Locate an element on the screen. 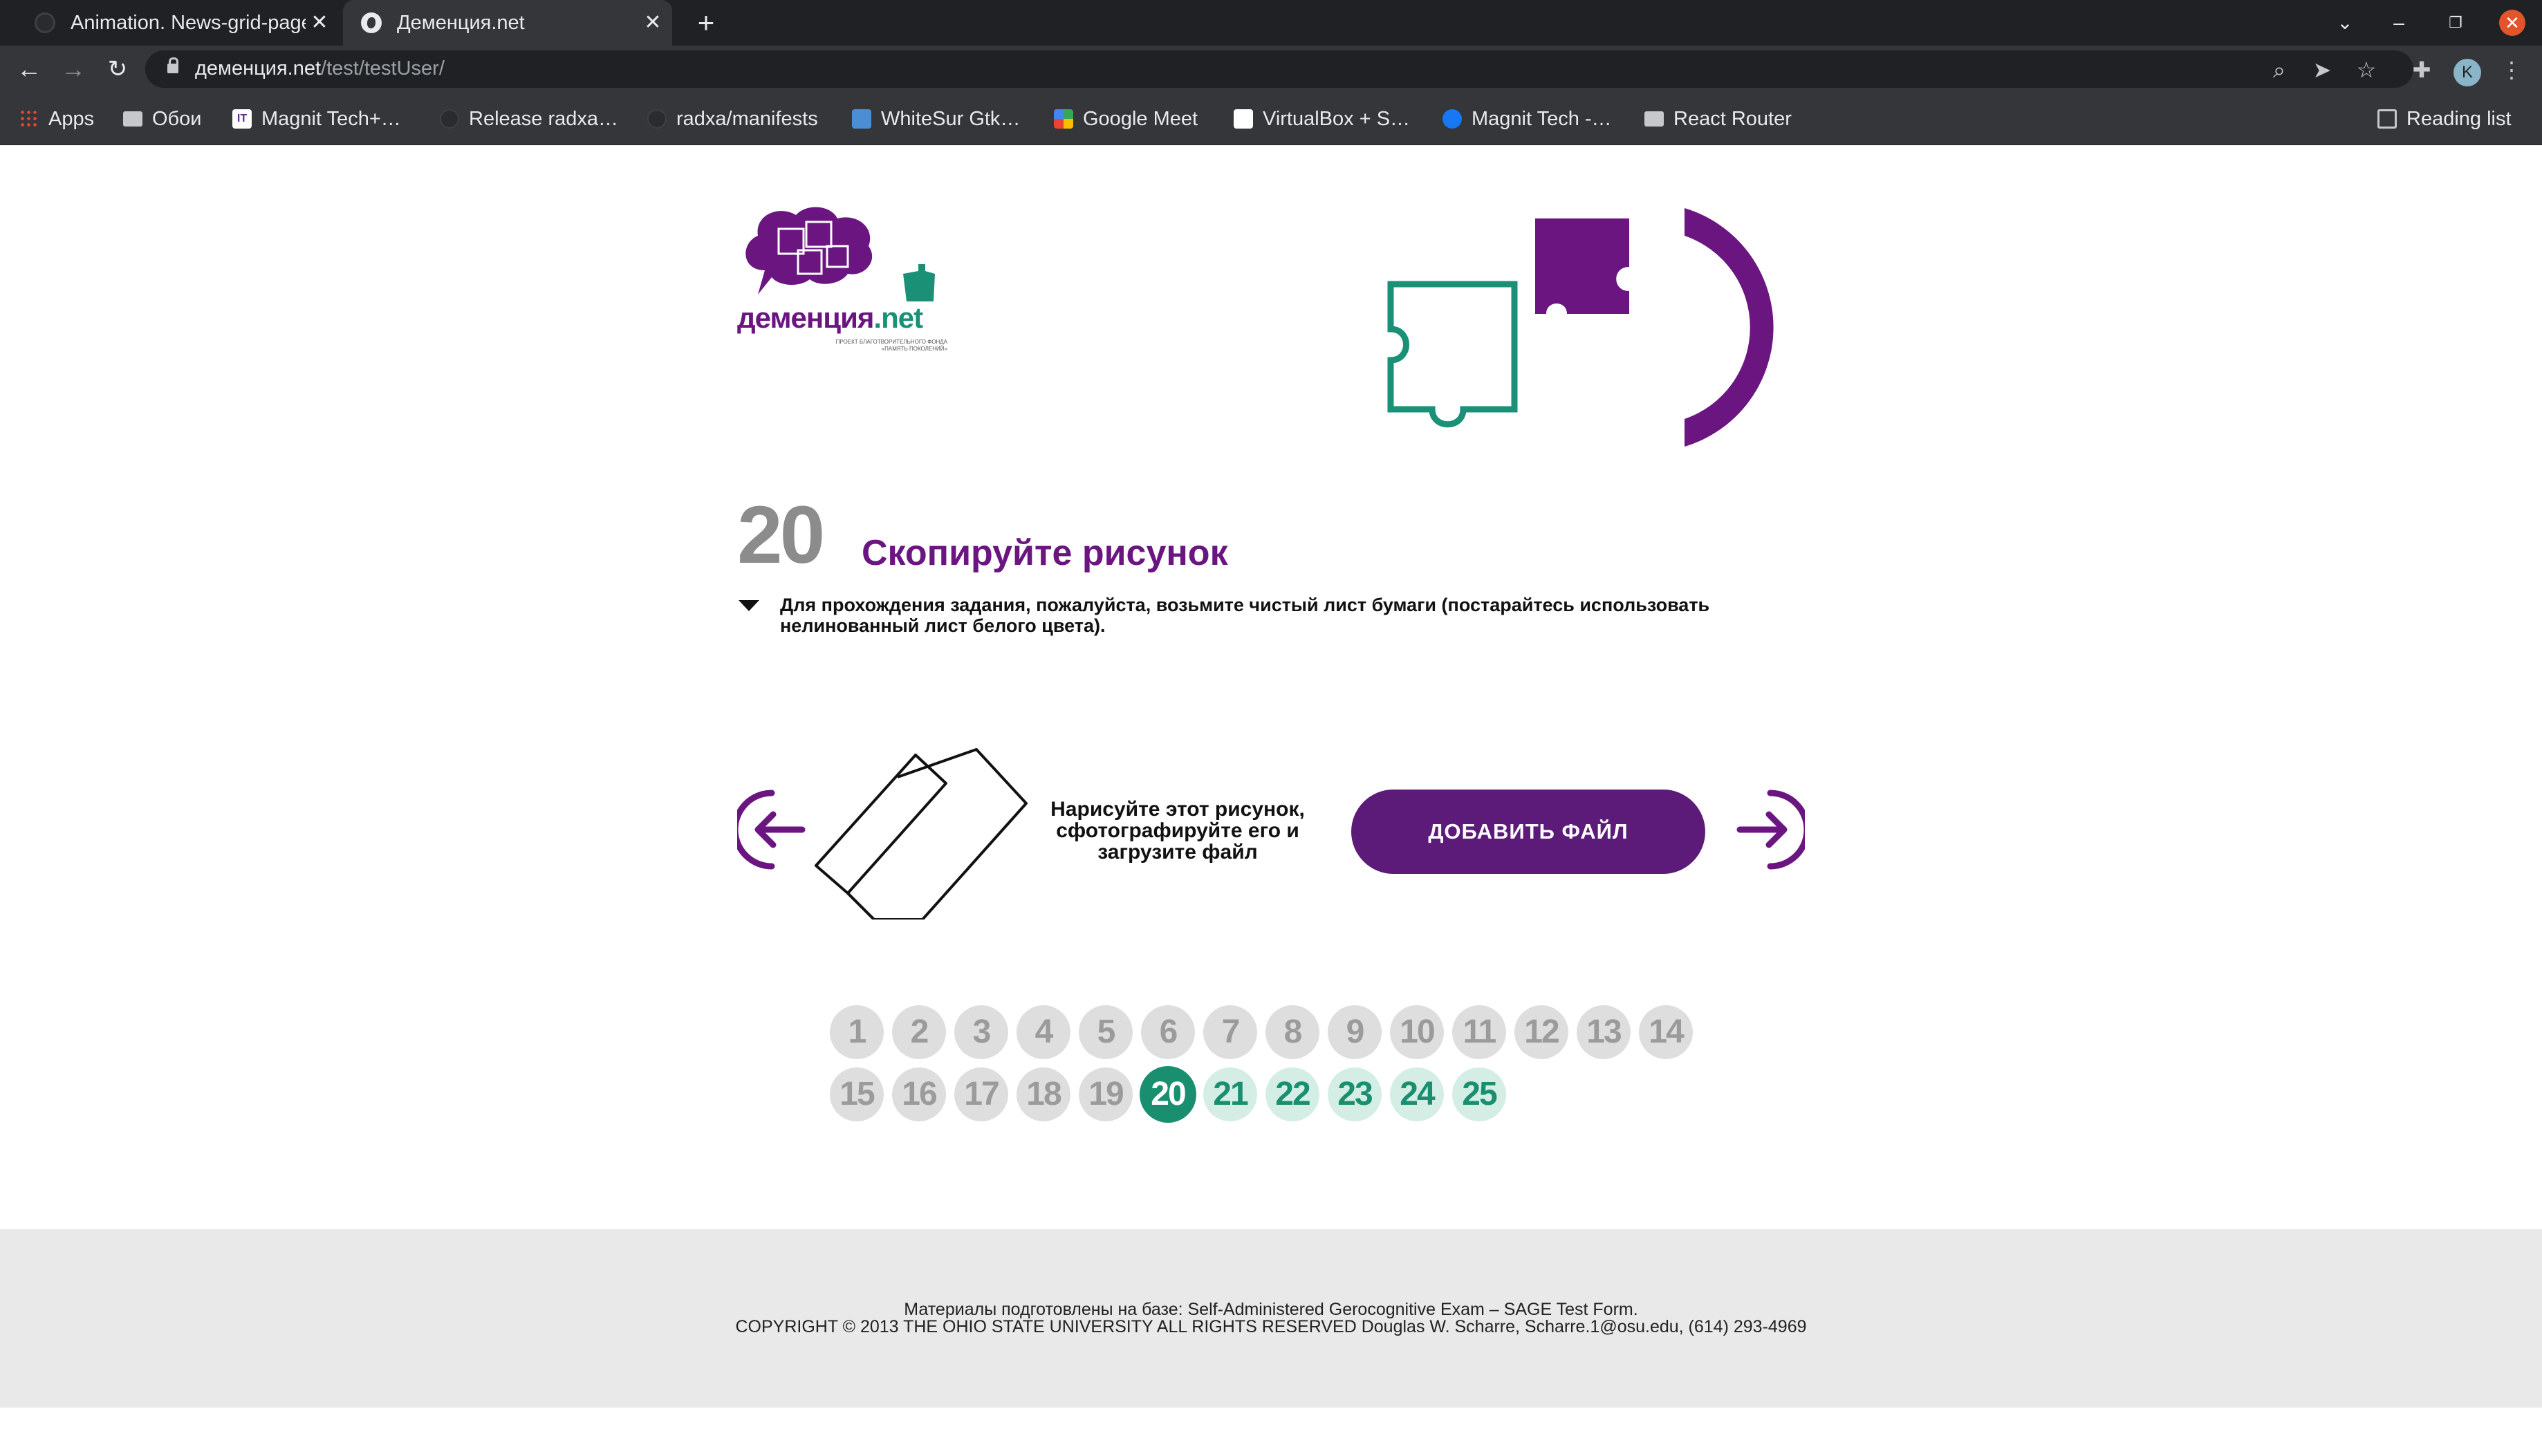  whitesur-icon is located at coordinates (861, 119).